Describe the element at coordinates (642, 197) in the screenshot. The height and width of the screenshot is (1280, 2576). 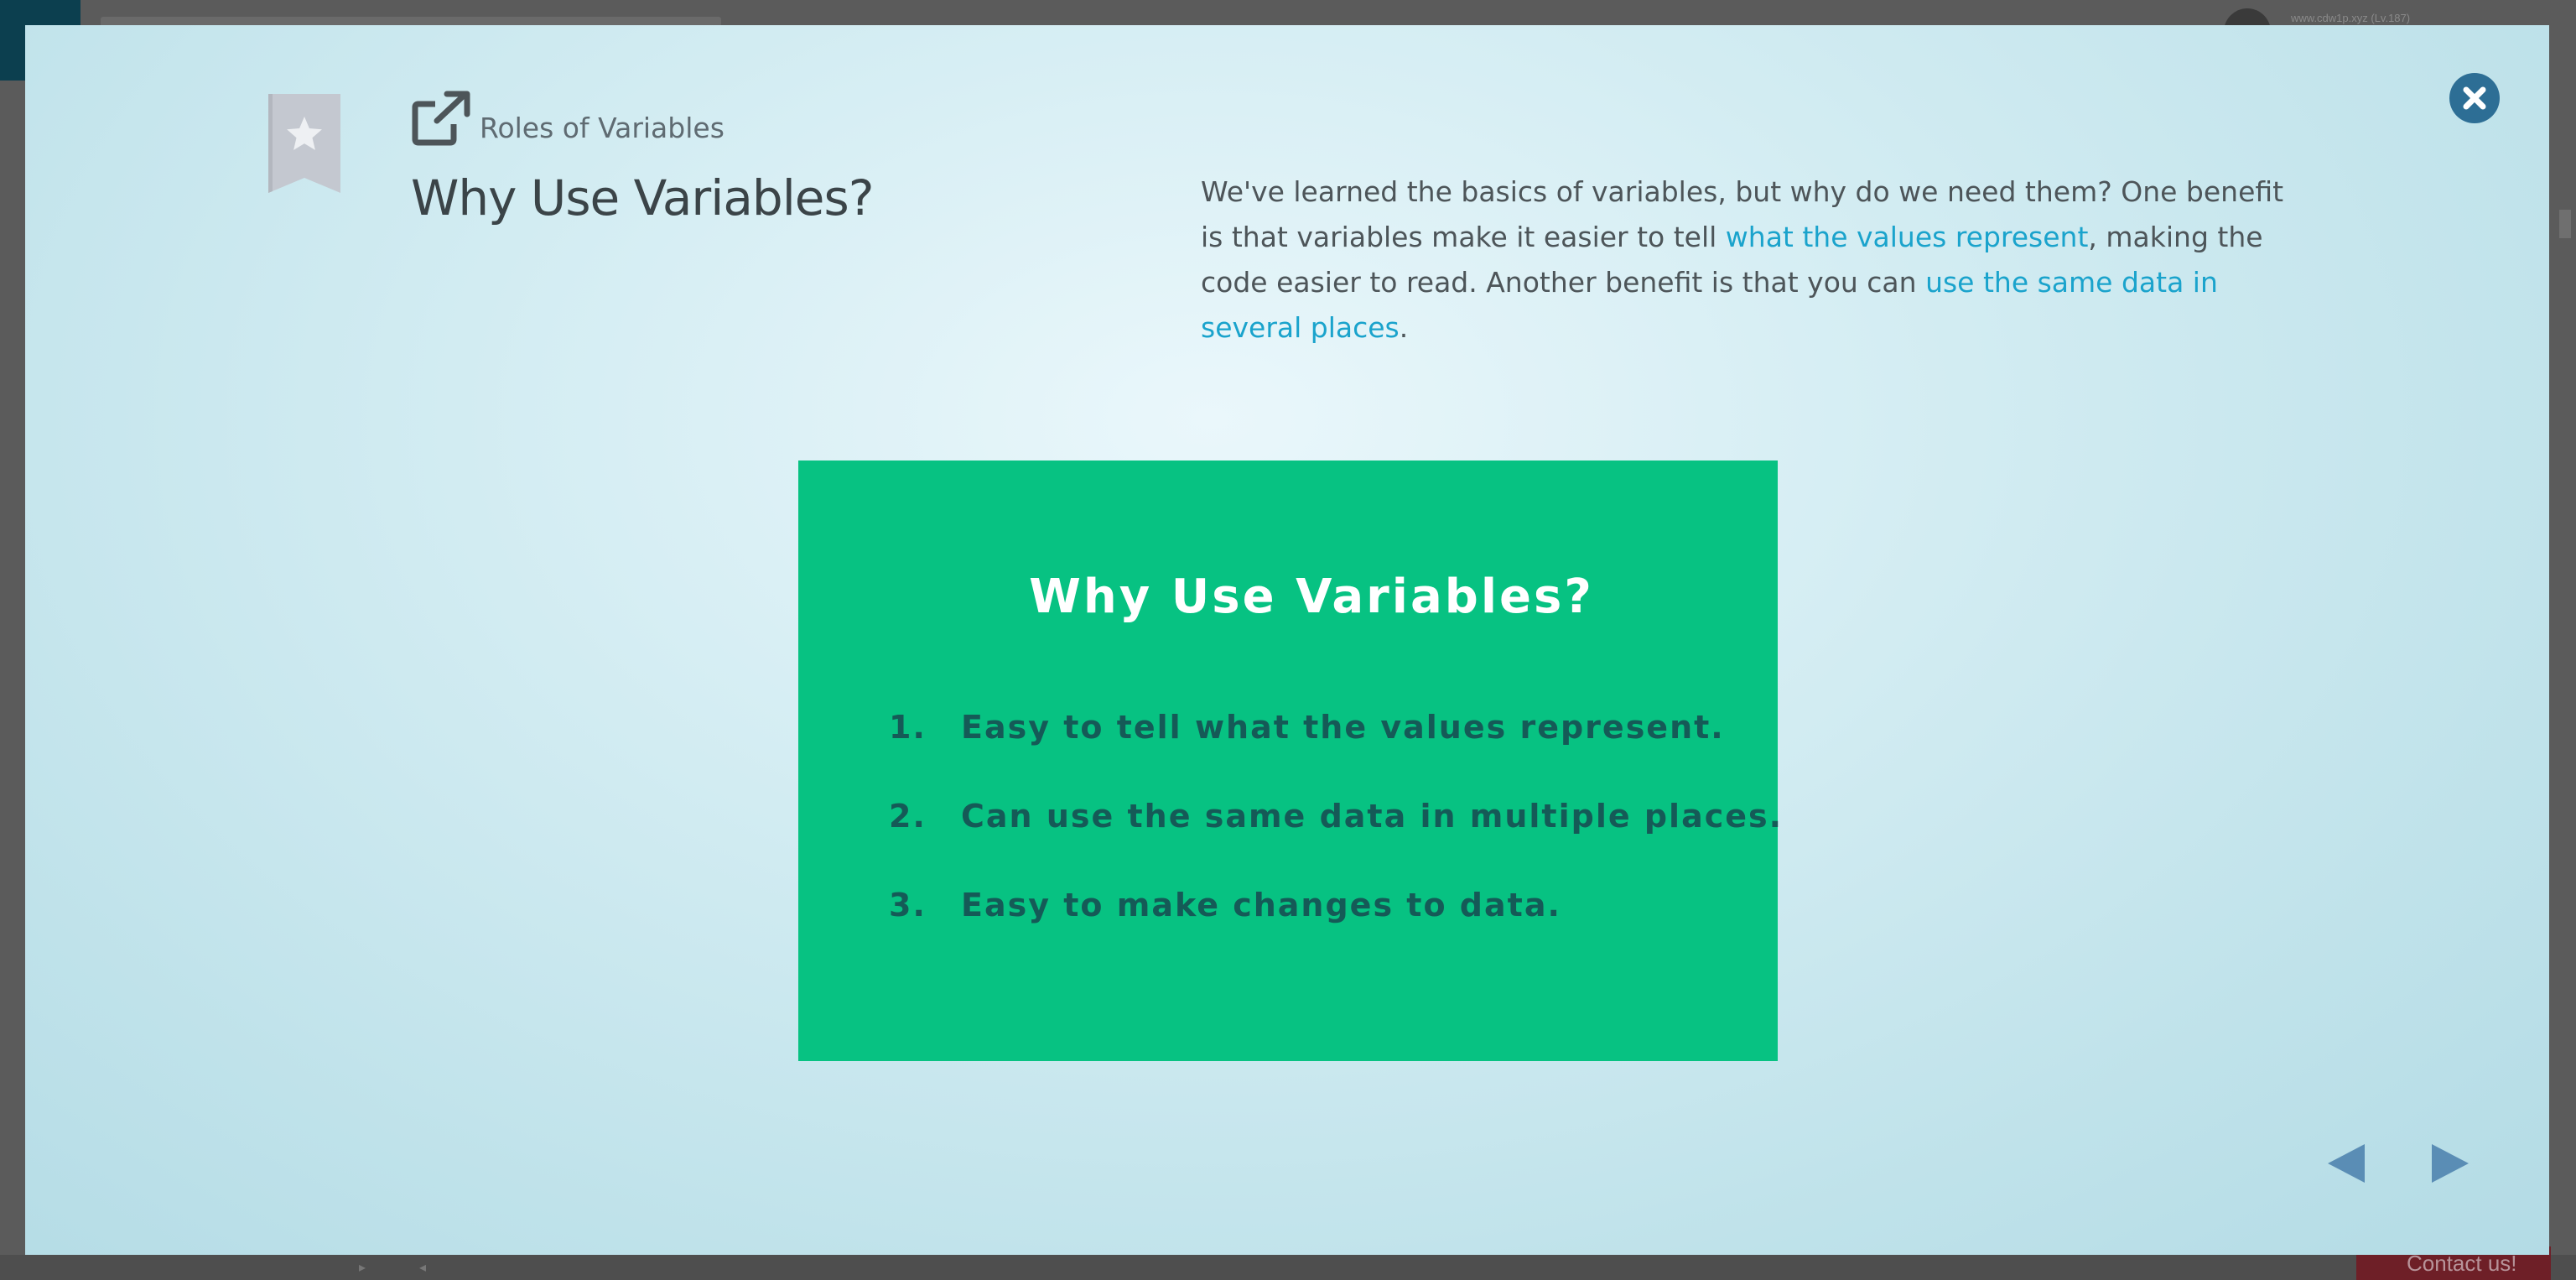
I see `slide-title: Why Use Variables?` at that location.